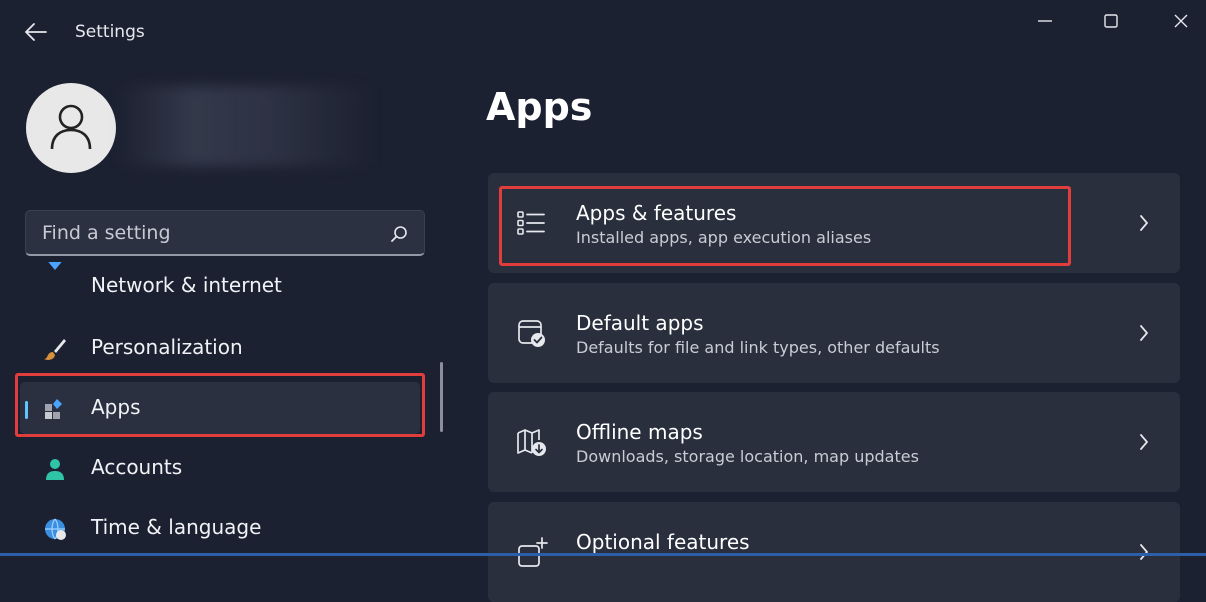  What do you see at coordinates (603, 32) in the screenshot?
I see `title-bar: Settings` at bounding box center [603, 32].